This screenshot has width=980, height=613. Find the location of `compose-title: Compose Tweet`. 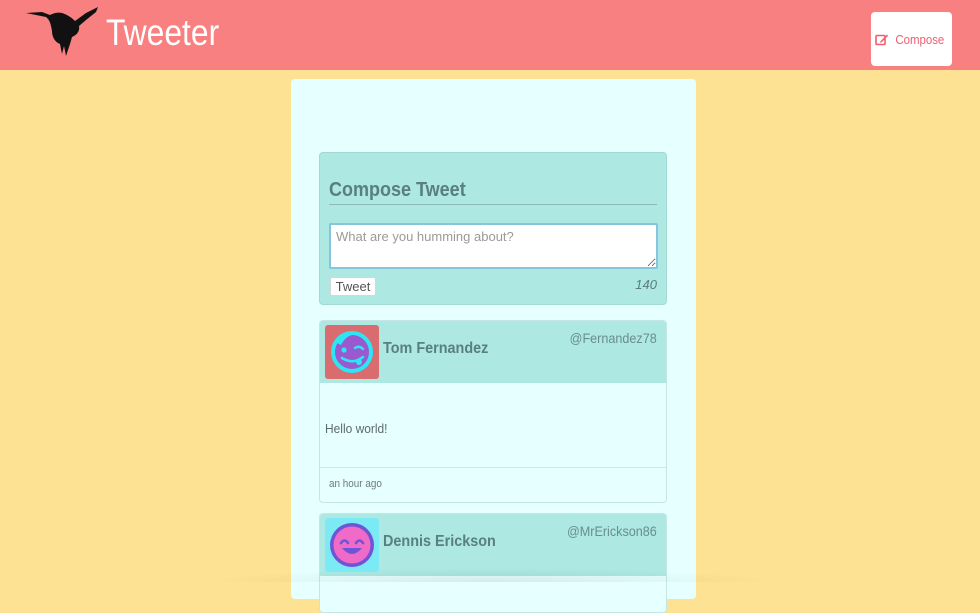

compose-title: Compose Tweet is located at coordinates (397, 190).